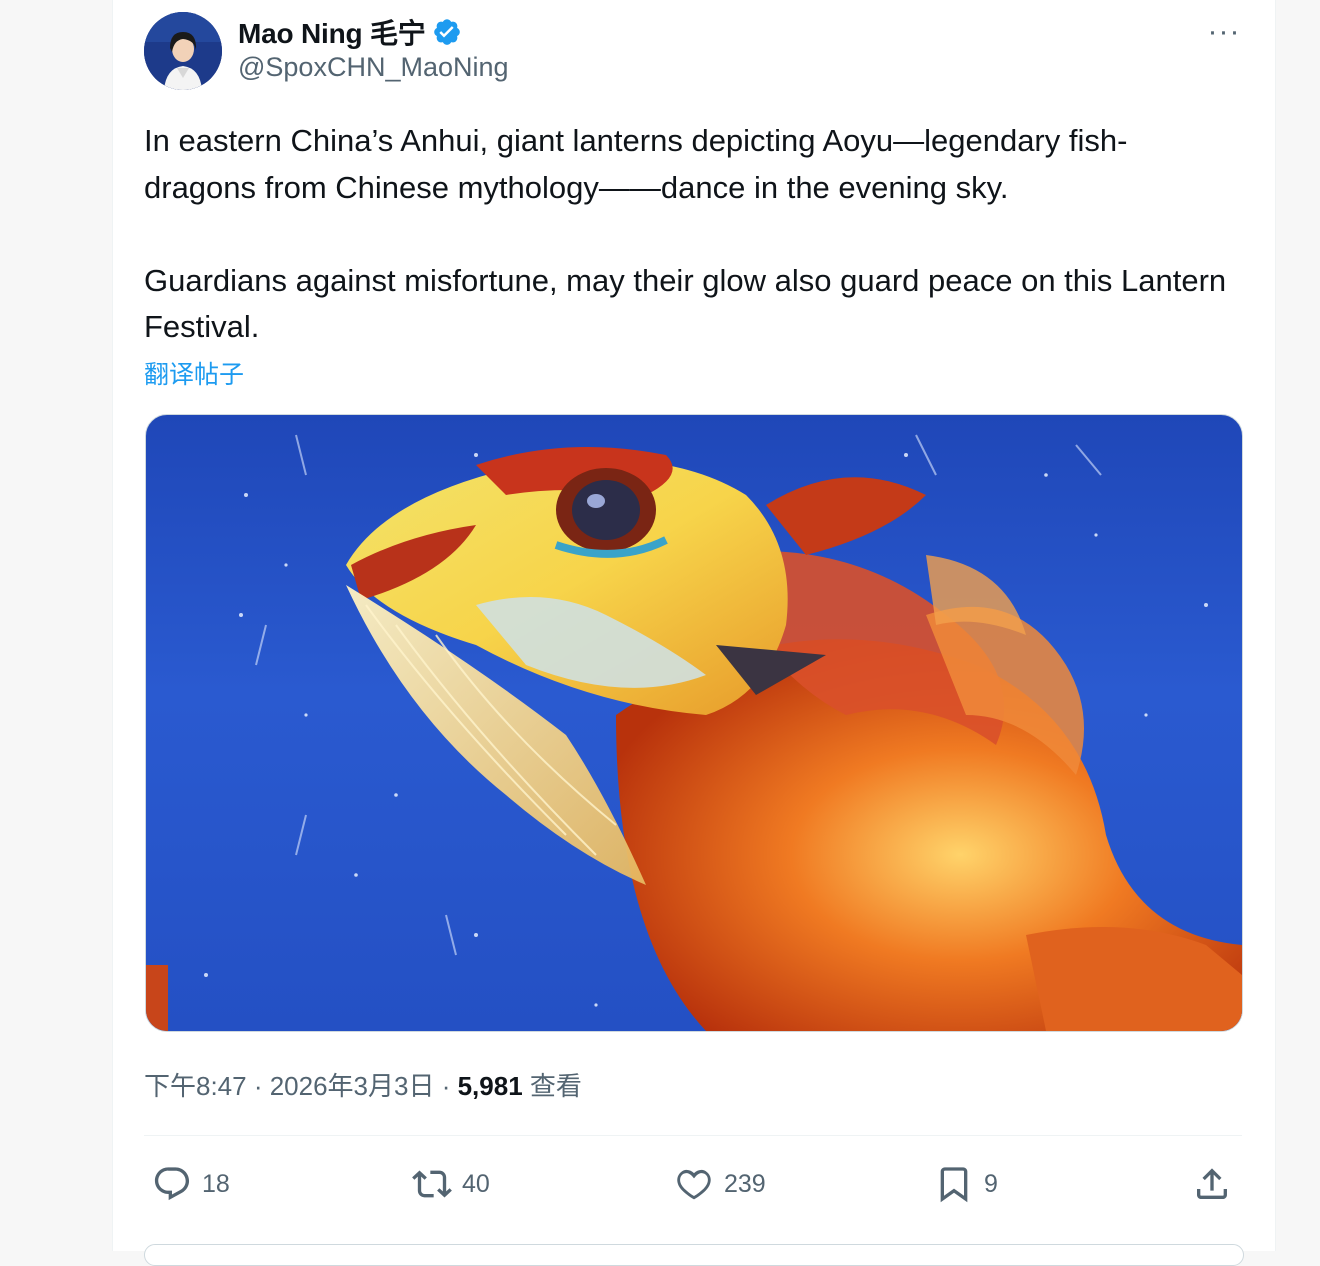 This screenshot has height=1266, width=1320. Describe the element at coordinates (555, 1086) in the screenshot. I see `views-label: 查看` at that location.